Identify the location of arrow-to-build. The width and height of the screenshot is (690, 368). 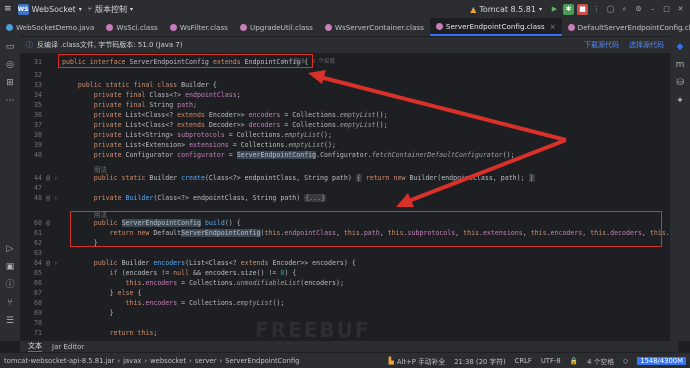
(486, 171).